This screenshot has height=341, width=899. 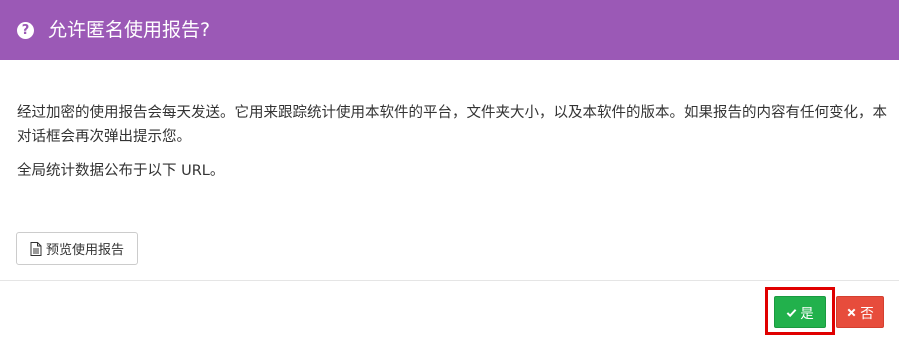 I want to click on preview-report-label: 预览使用报告, so click(x=84, y=250).